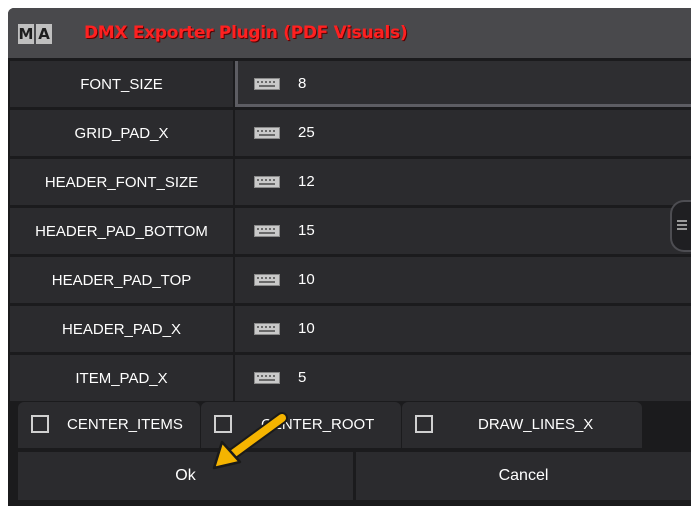 The width and height of the screenshot is (691, 506). Describe the element at coordinates (246, 33) in the screenshot. I see `dialog-title: DMX Exporter Plugin (PDF Visuals)` at that location.